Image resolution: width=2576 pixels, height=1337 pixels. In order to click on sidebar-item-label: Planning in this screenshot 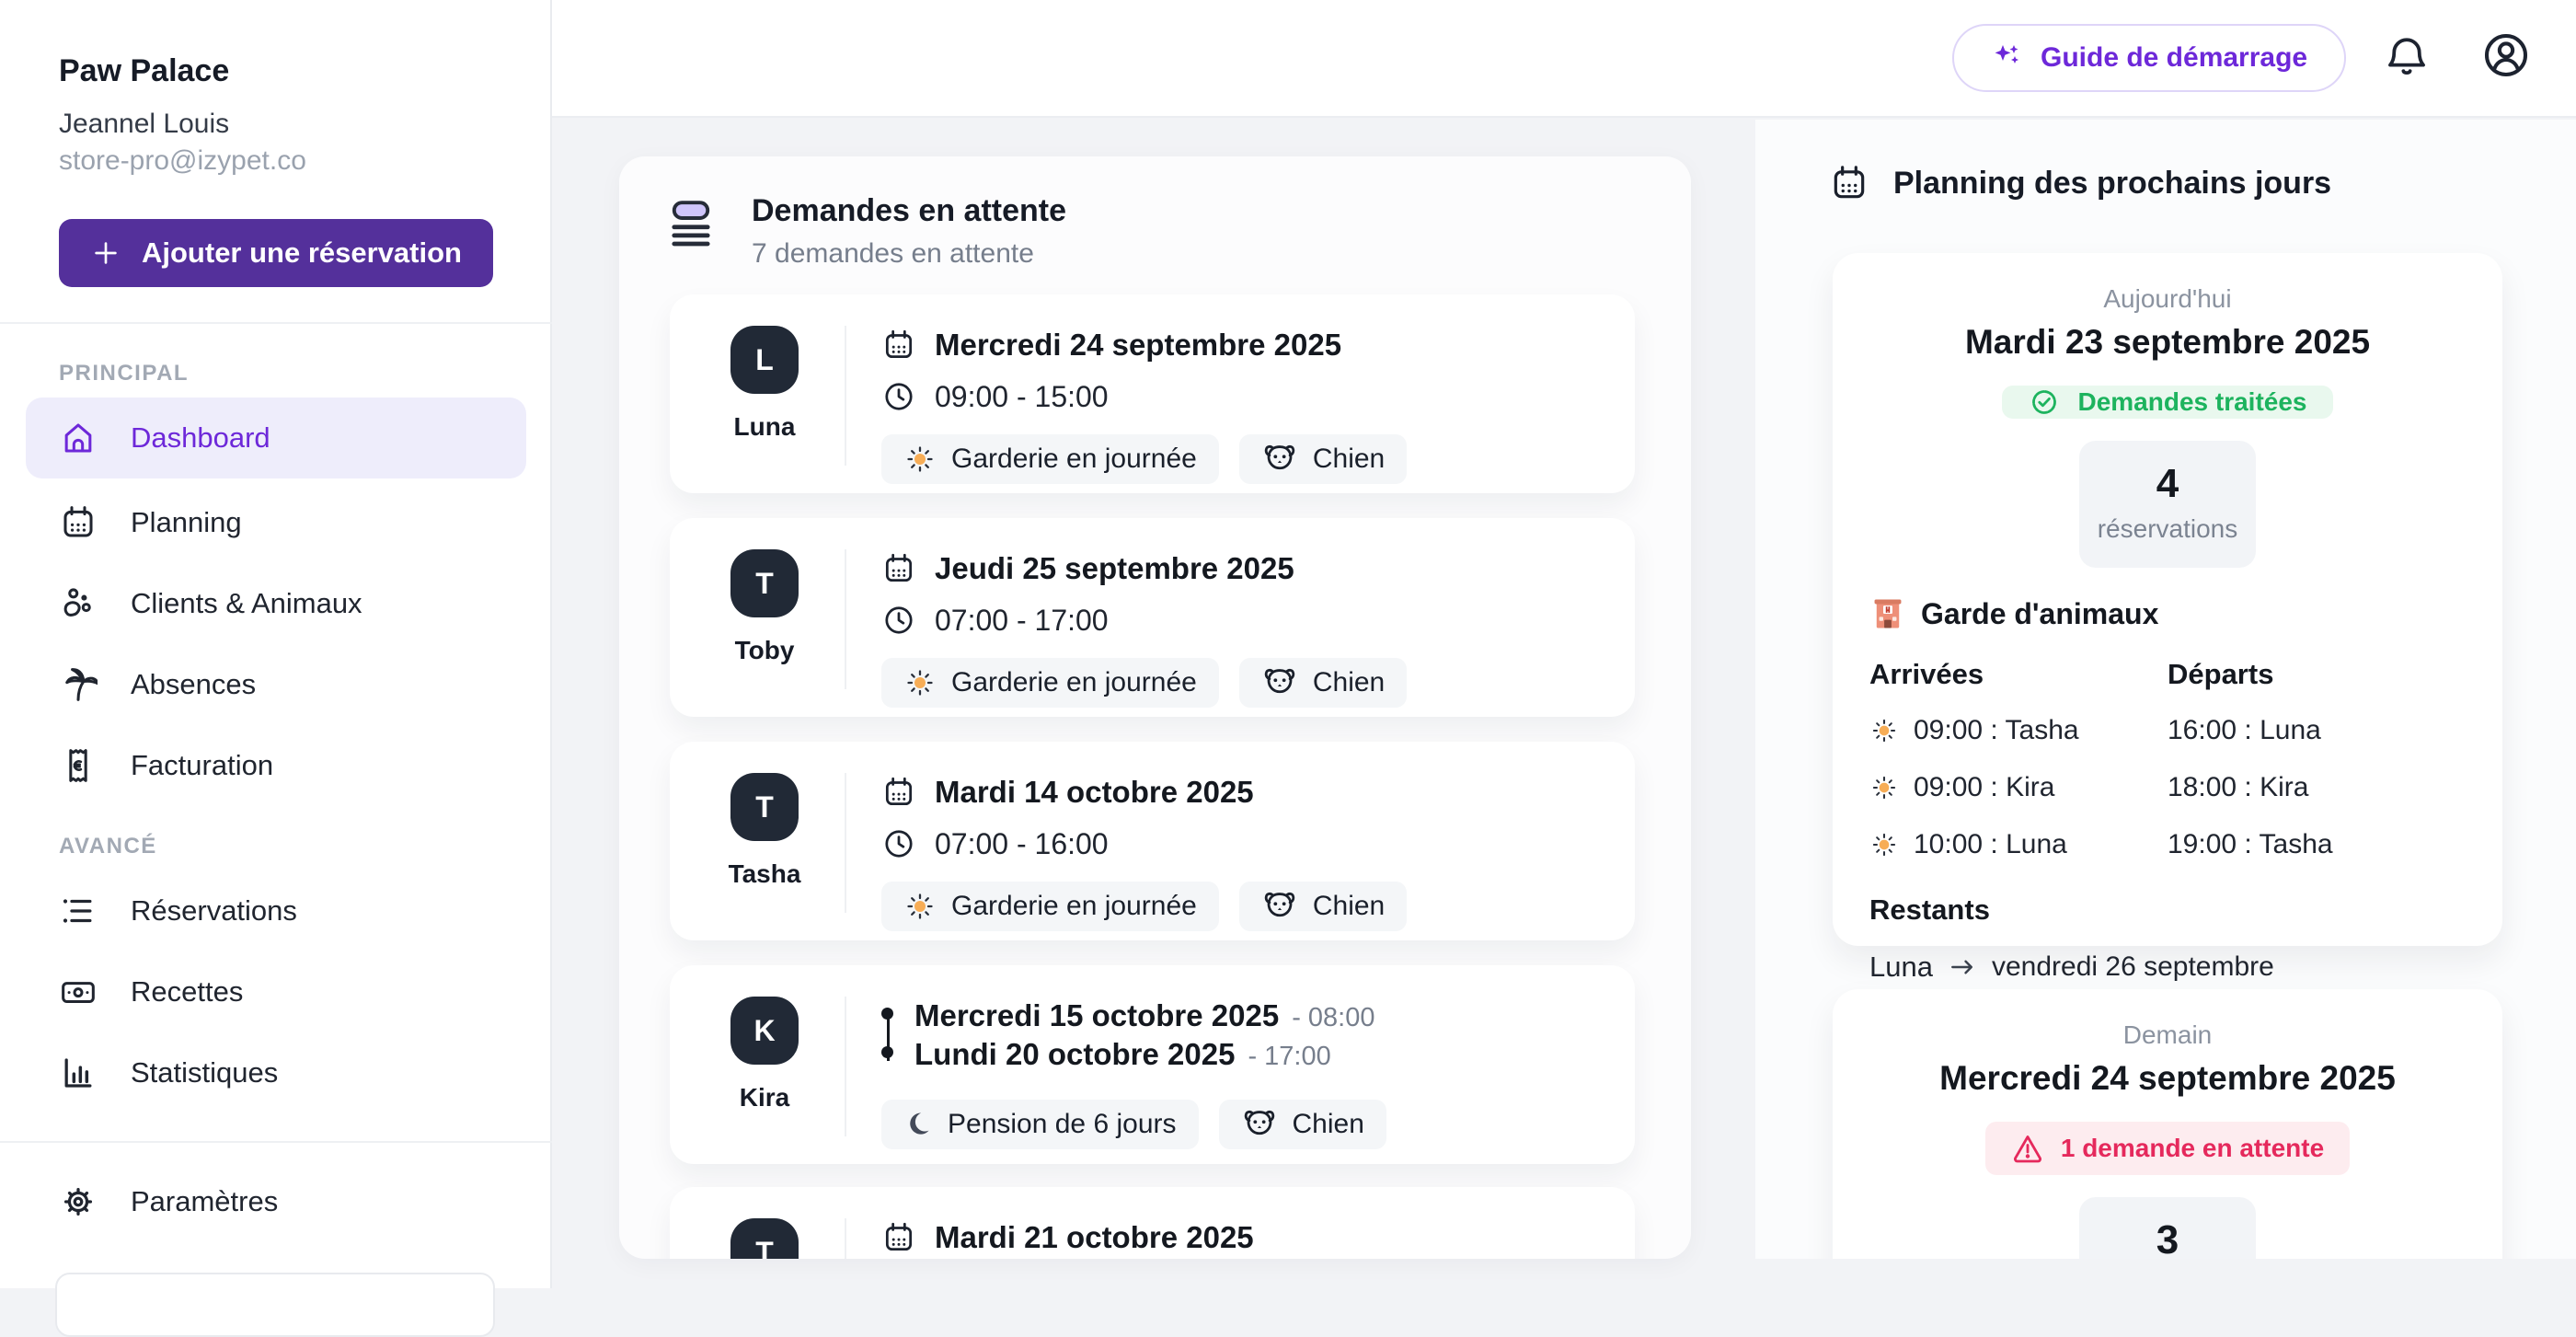, I will do `click(186, 522)`.